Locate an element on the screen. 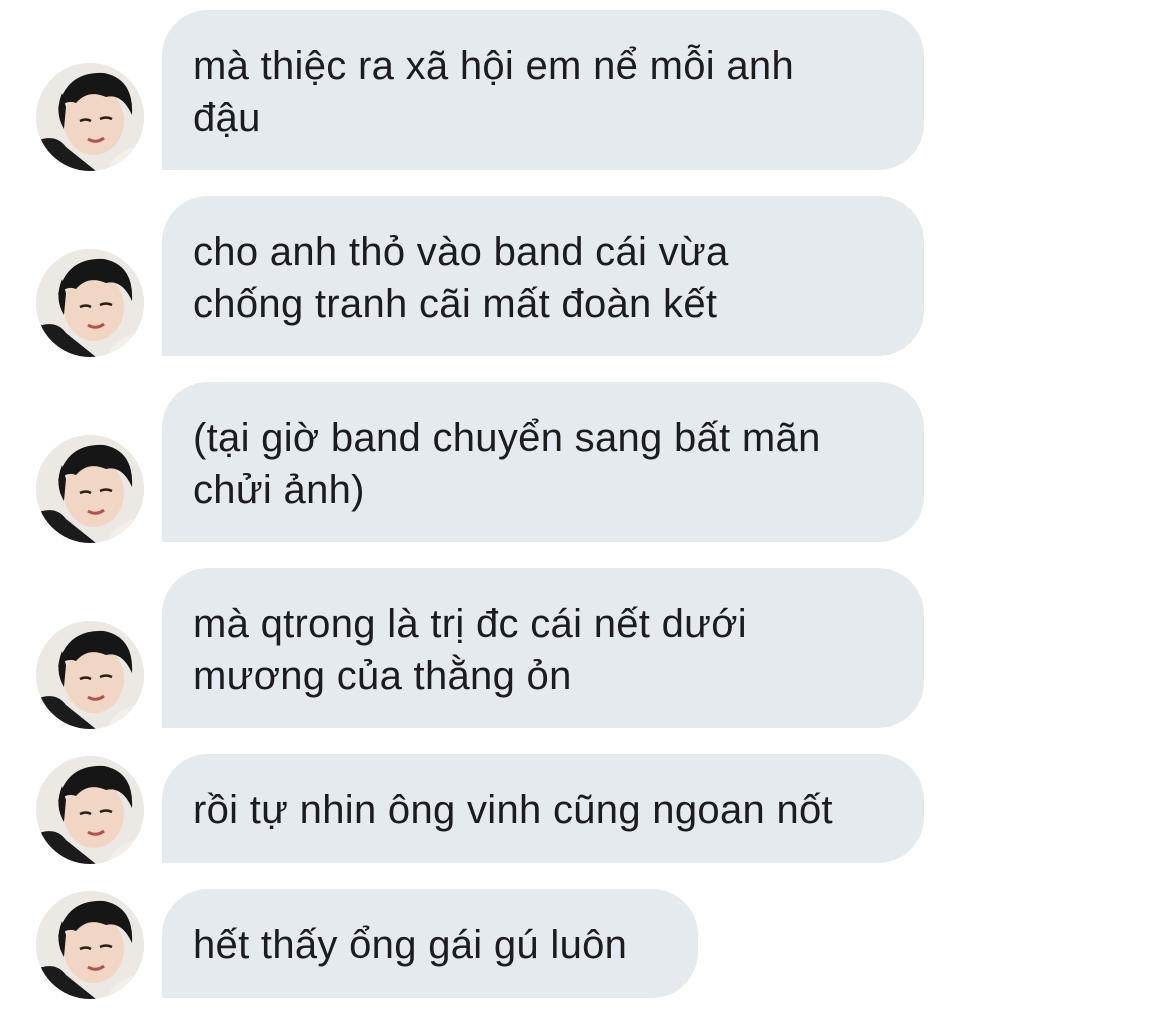  message-text-line: mà qtrong là trị đc cái nết dưới is located at coordinates (470, 624).